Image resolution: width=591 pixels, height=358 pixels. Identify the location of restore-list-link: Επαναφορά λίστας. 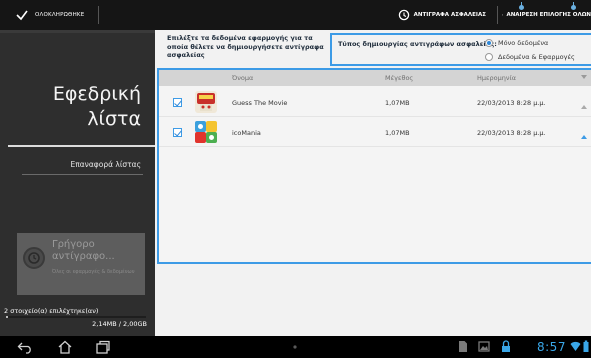
(80, 164).